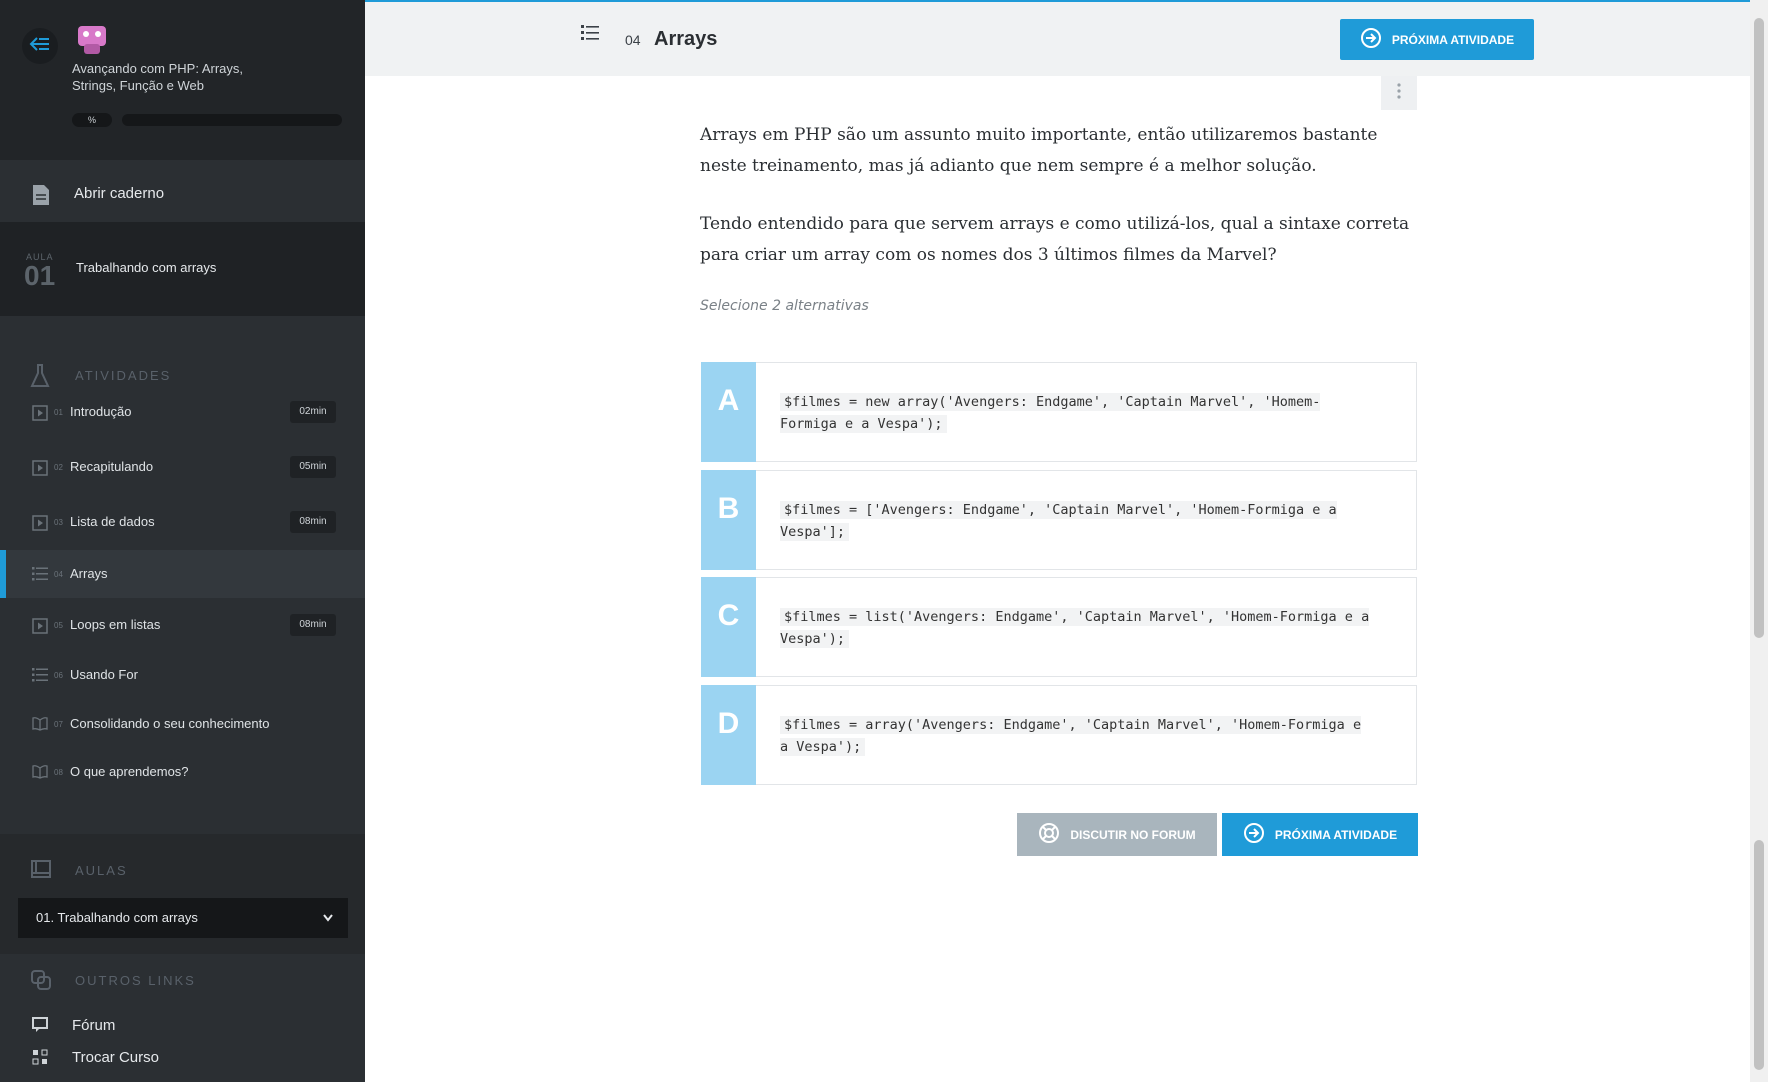  I want to click on chevron-down-icon, so click(328, 926).